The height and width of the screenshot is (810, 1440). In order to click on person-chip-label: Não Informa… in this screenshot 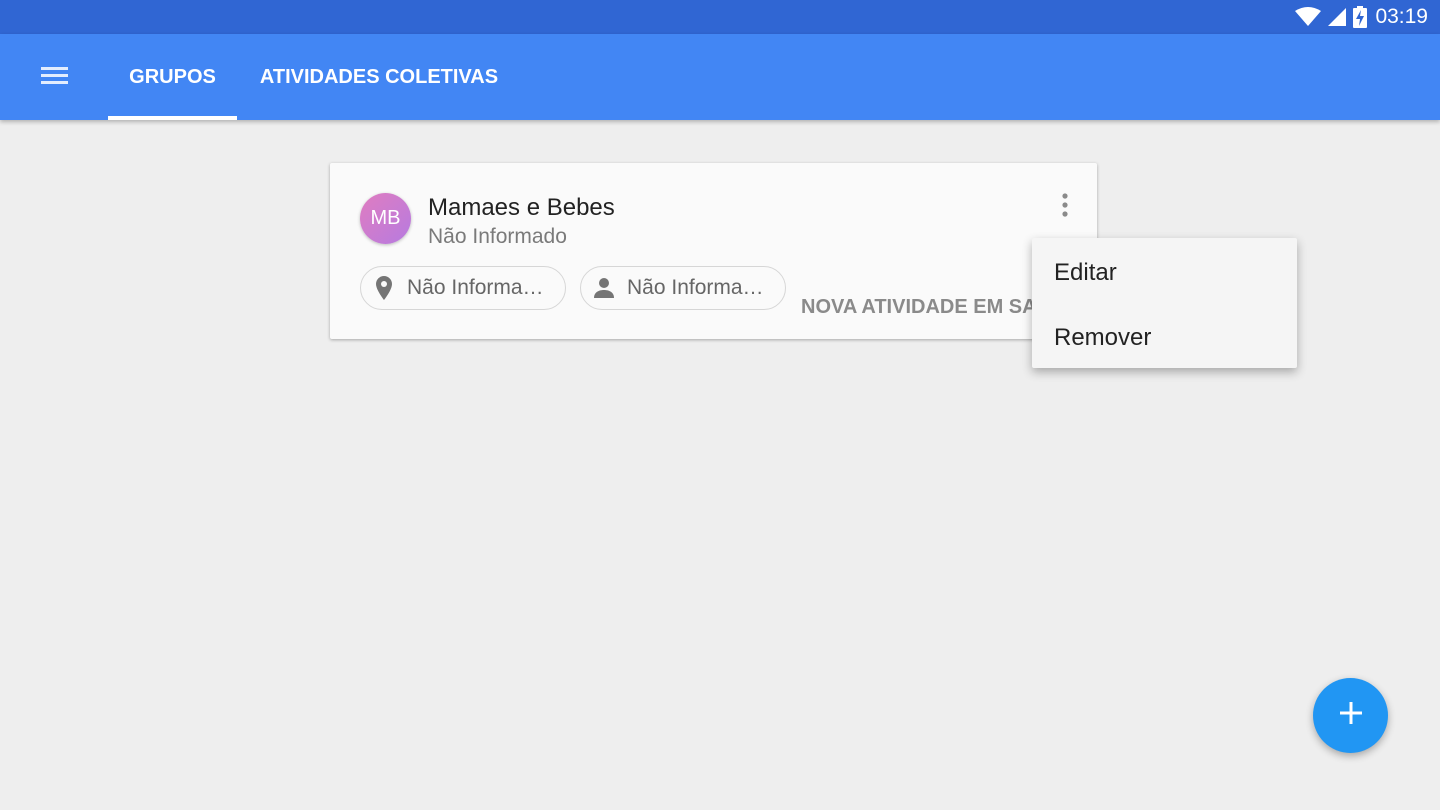, I will do `click(695, 287)`.